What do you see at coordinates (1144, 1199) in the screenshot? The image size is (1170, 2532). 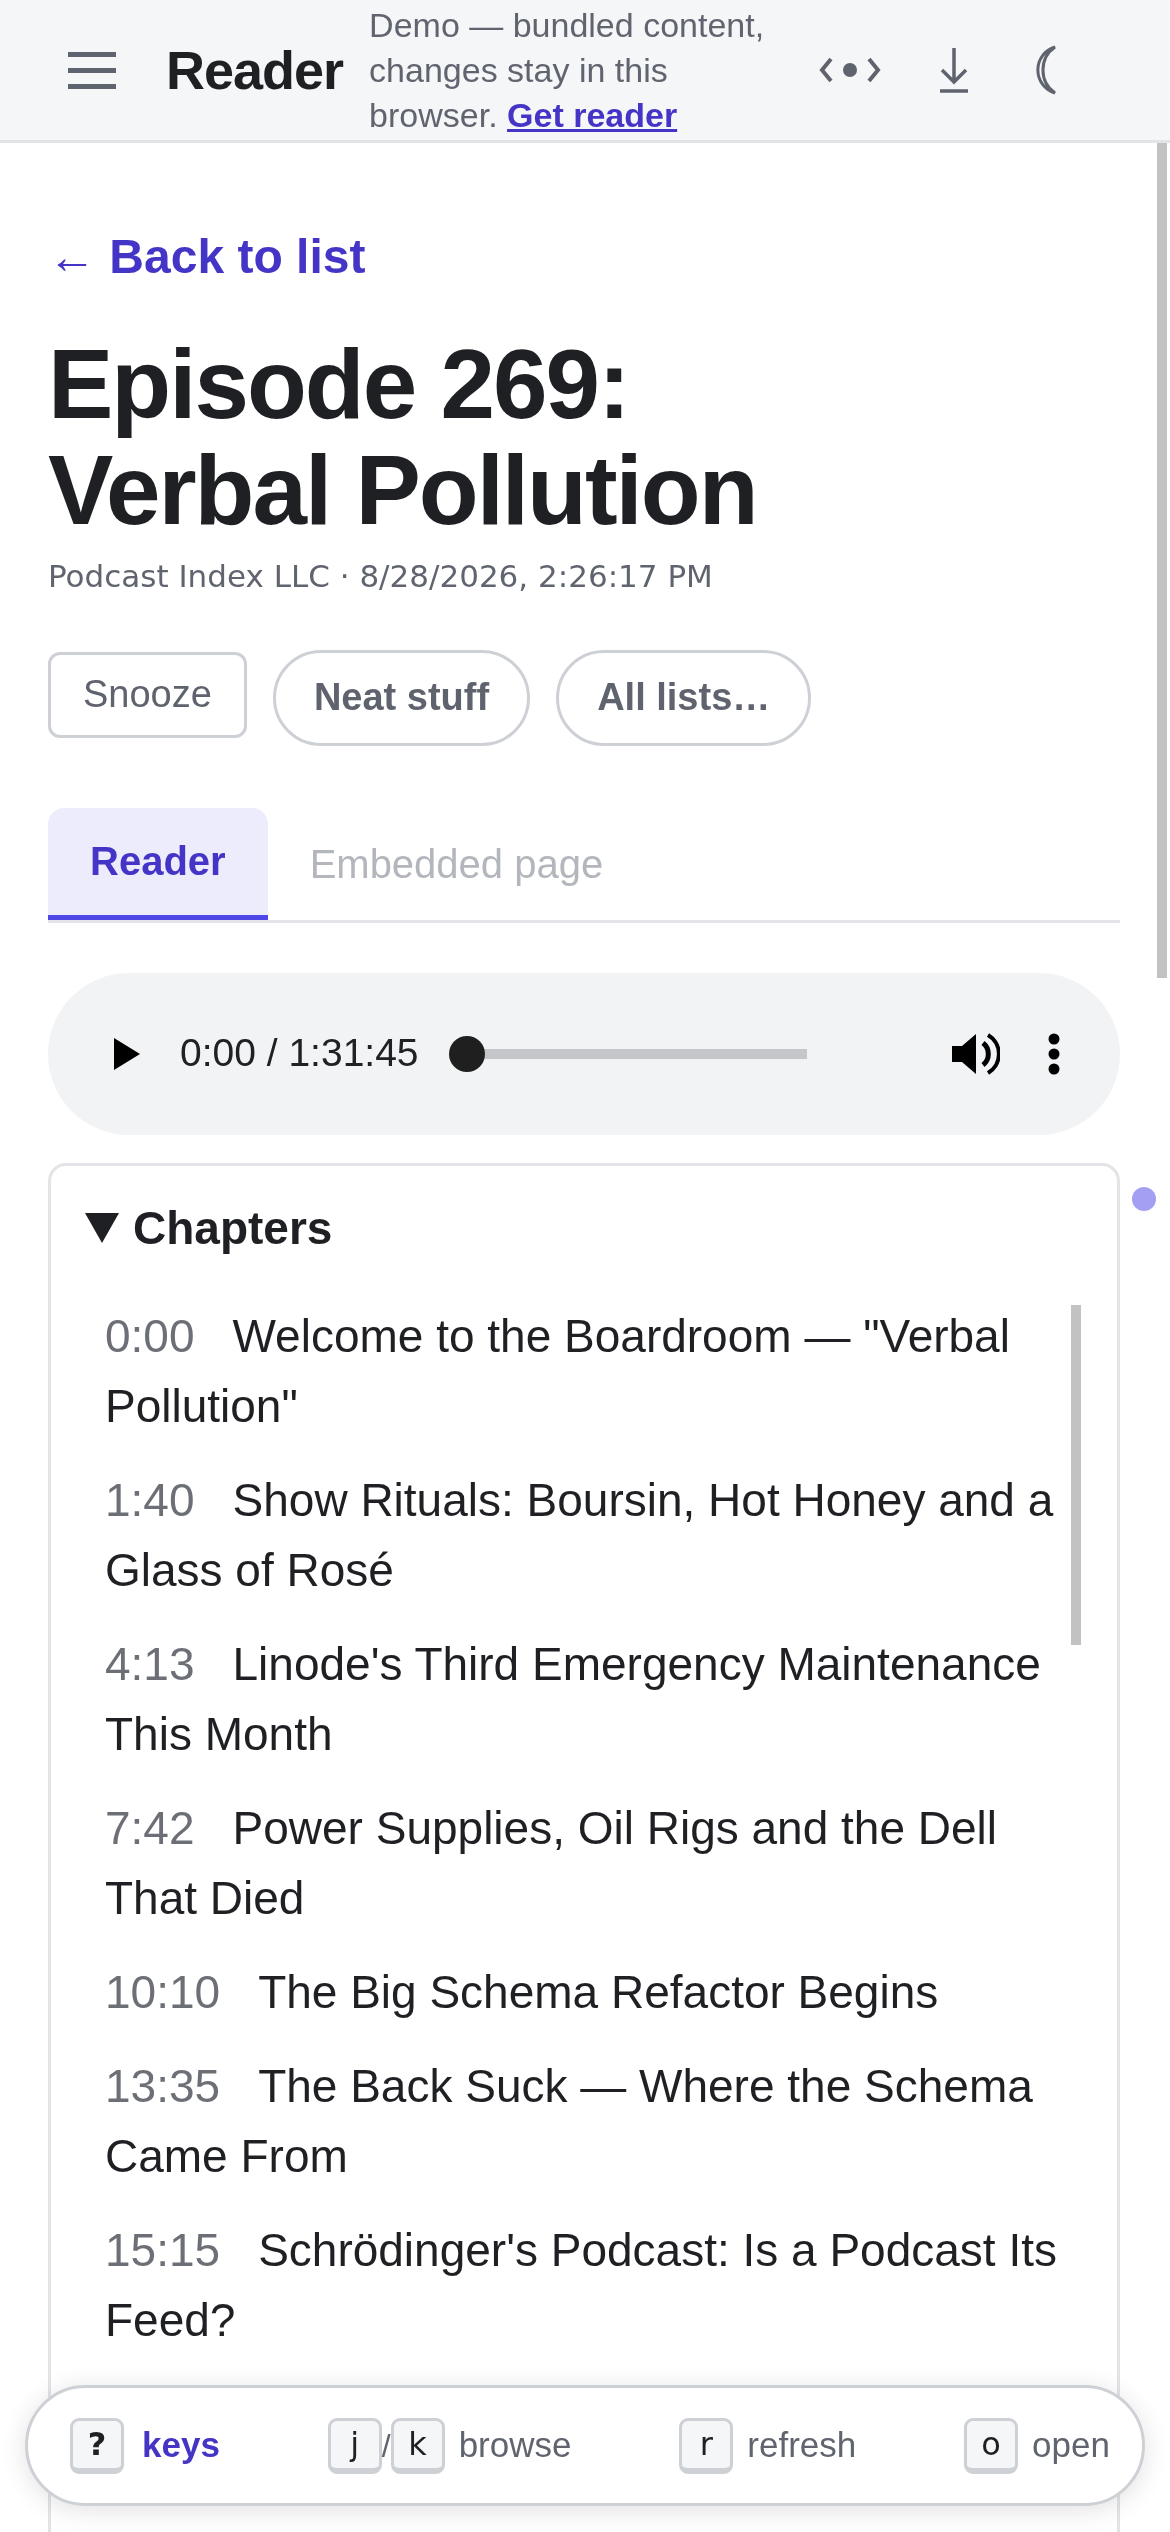 I see `indicator-dot` at bounding box center [1144, 1199].